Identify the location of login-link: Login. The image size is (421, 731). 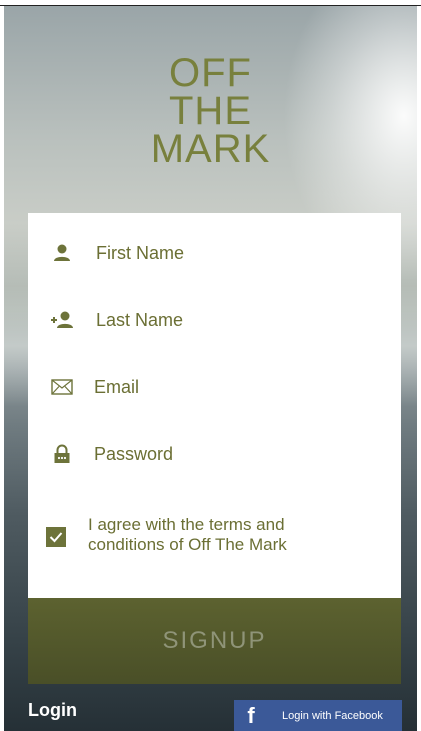
(52, 710).